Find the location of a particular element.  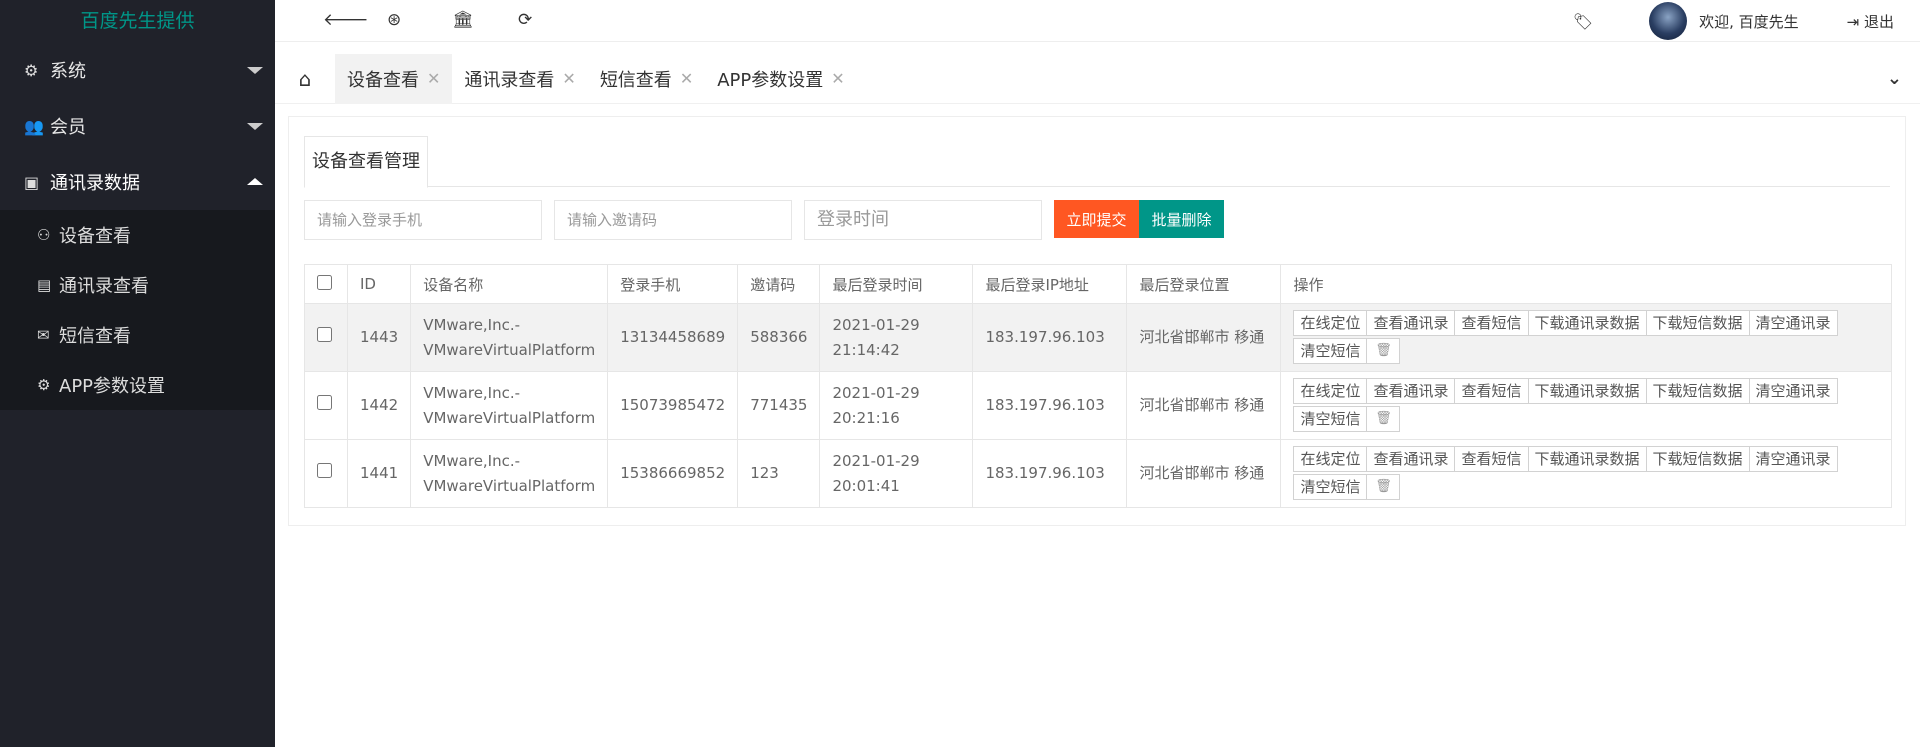

sidebar-subitem-contacts-view: ▤ 通讯录查看 is located at coordinates (137, 285).